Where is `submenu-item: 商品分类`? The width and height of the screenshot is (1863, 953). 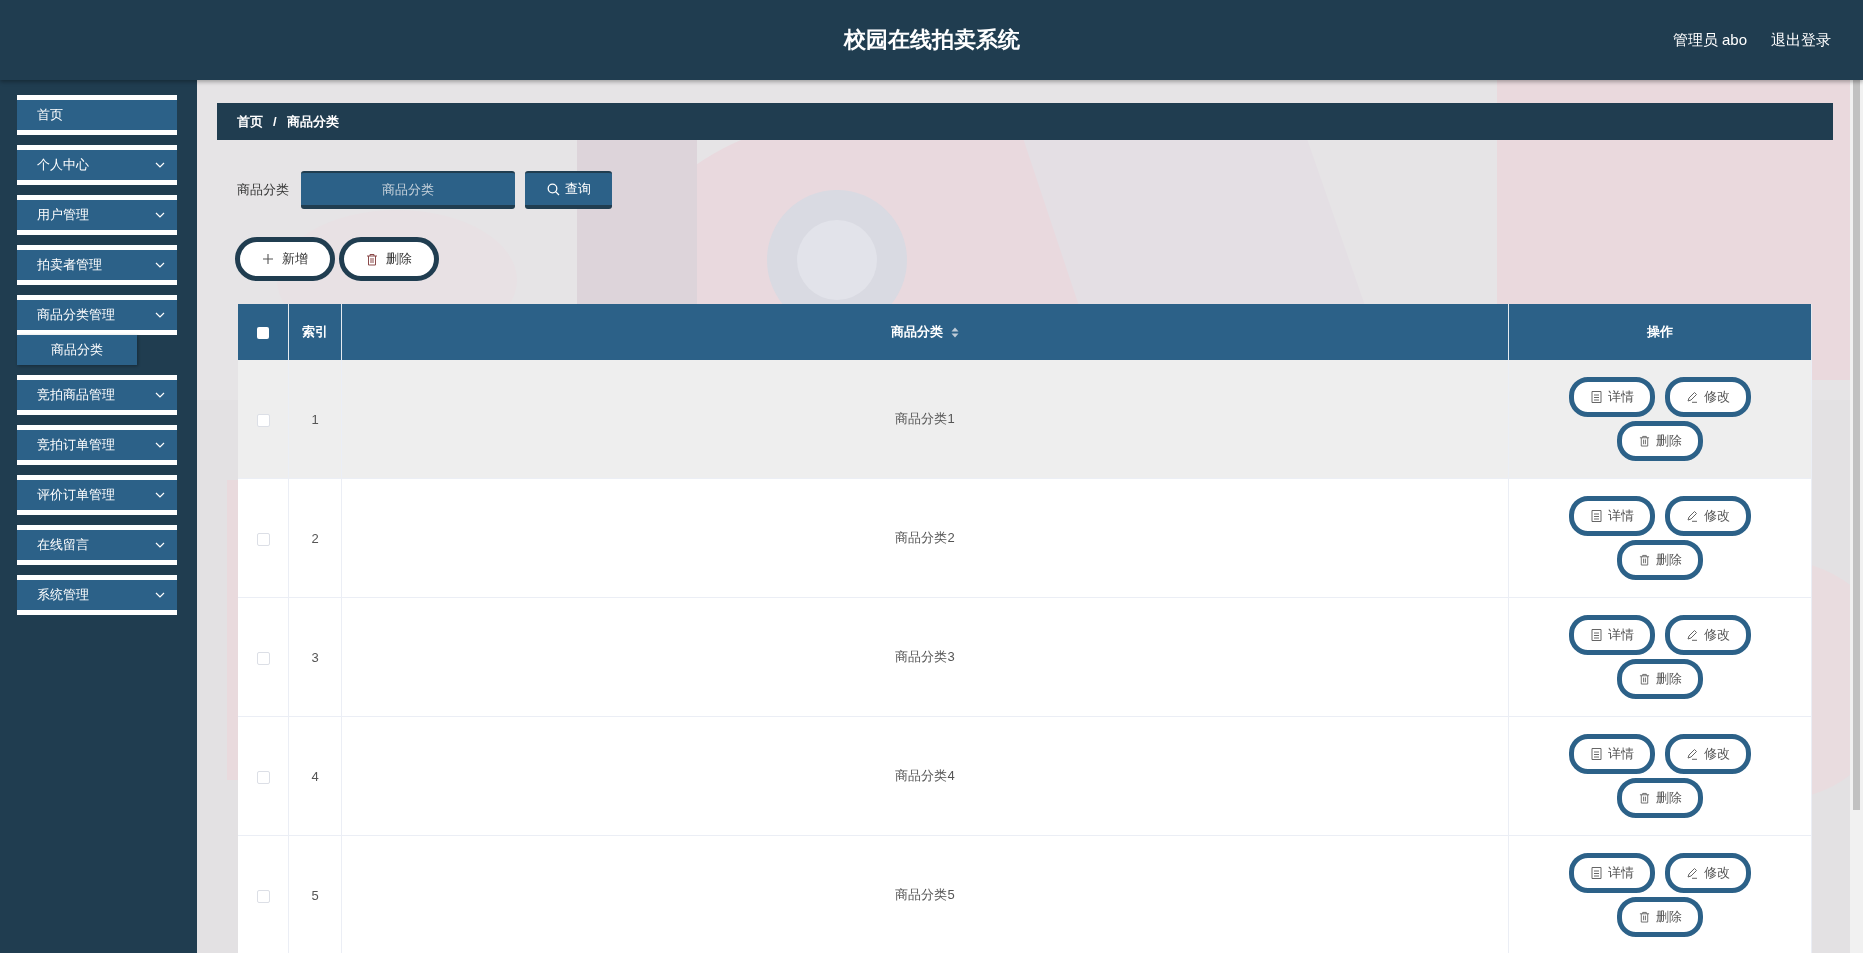 submenu-item: 商品分类 is located at coordinates (77, 350).